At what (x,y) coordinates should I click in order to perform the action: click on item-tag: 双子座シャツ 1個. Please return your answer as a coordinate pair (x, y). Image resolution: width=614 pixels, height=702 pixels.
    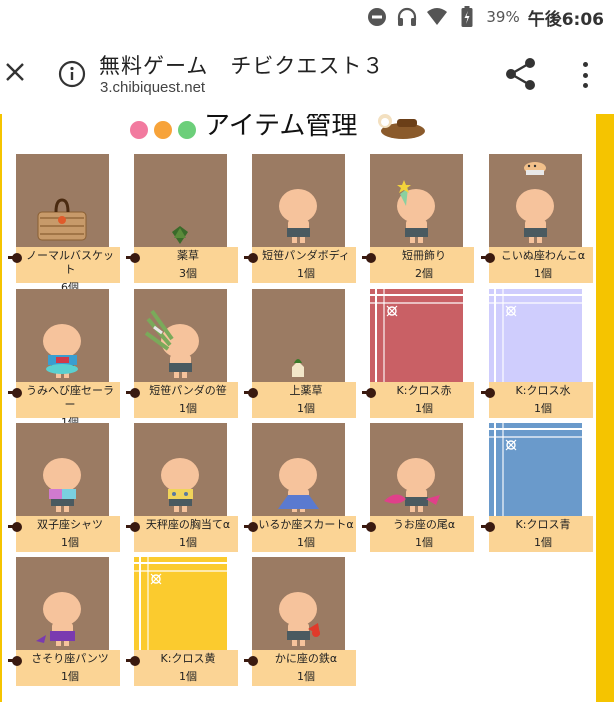
    Looking at the image, I should click on (64, 534).